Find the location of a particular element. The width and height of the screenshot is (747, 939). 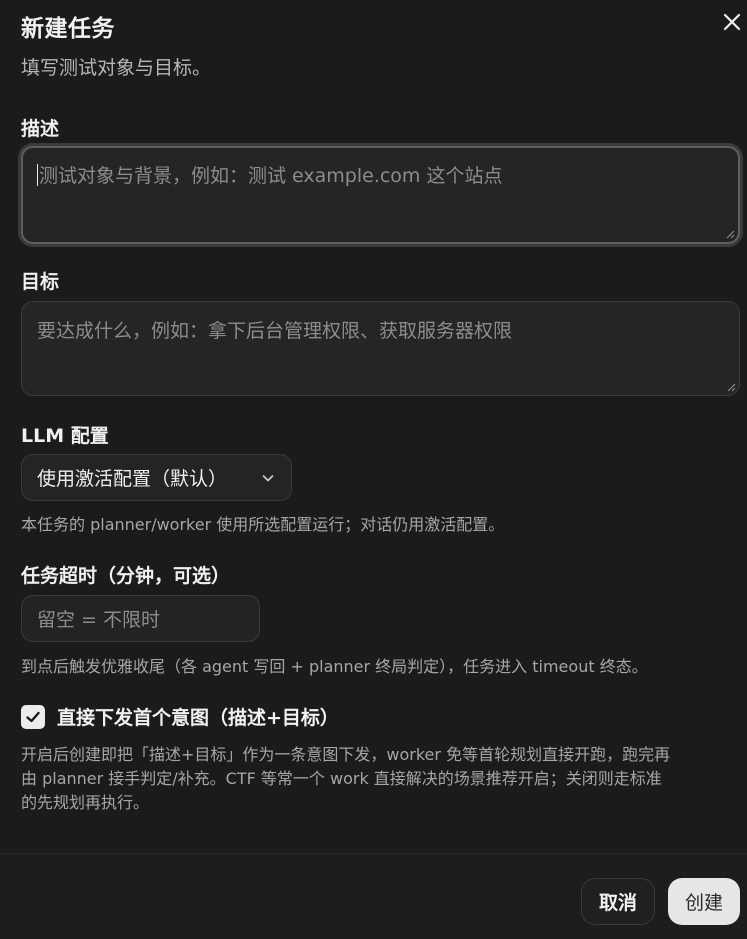

description-placeholder: 测试对象与背景，例如：测试 example.com 这个站点 is located at coordinates (271, 176).